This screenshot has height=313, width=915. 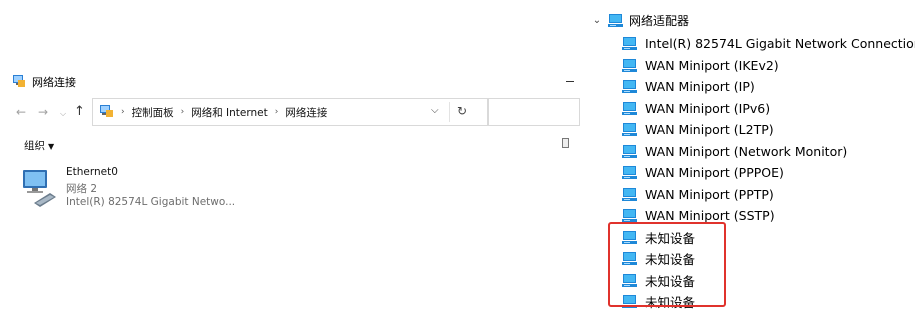 What do you see at coordinates (616, 20) in the screenshot?
I see `network-adapter-category-icon` at bounding box center [616, 20].